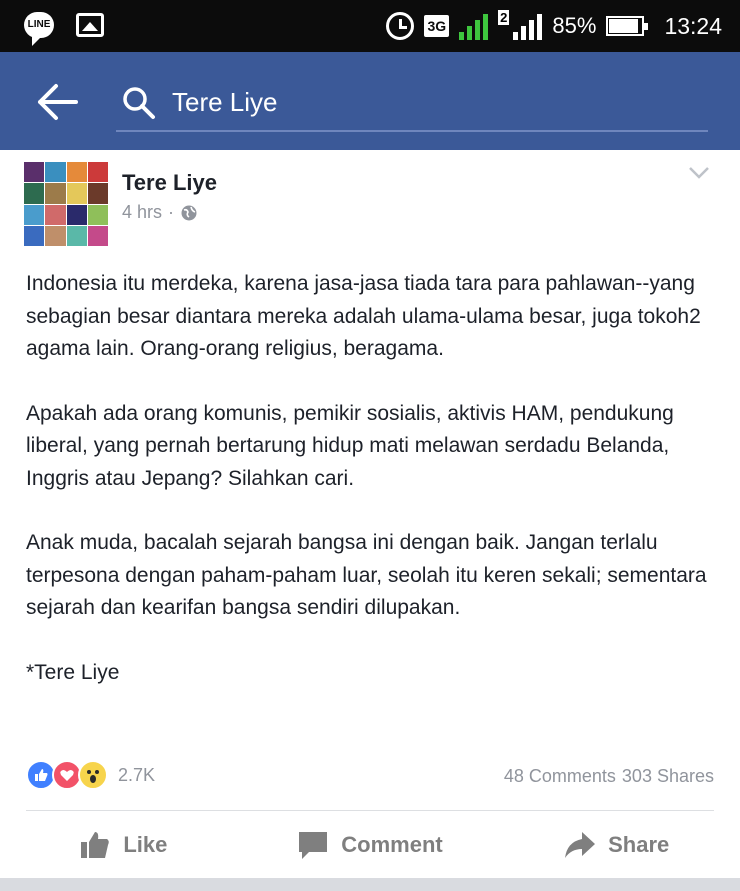 This screenshot has height=891, width=740. Describe the element at coordinates (560, 776) in the screenshot. I see `comments-count: 48 Comments` at that location.